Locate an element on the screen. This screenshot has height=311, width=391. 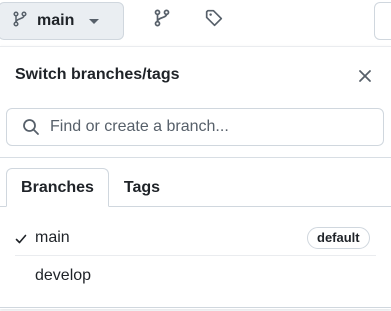
branch-search-box is located at coordinates (195, 127).